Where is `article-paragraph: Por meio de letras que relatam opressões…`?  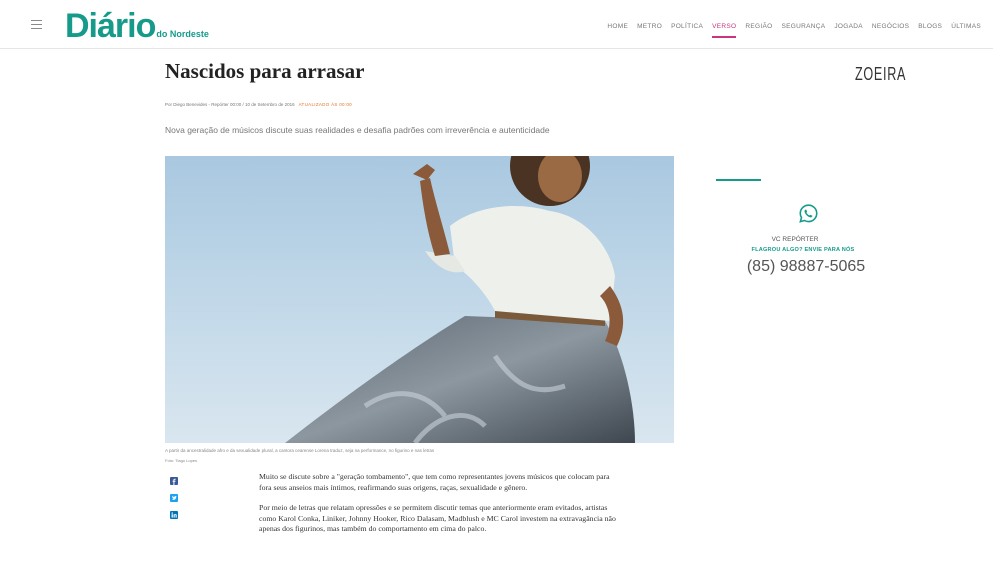 article-paragraph: Por meio de letras que relatam opressões… is located at coordinates (437, 518).